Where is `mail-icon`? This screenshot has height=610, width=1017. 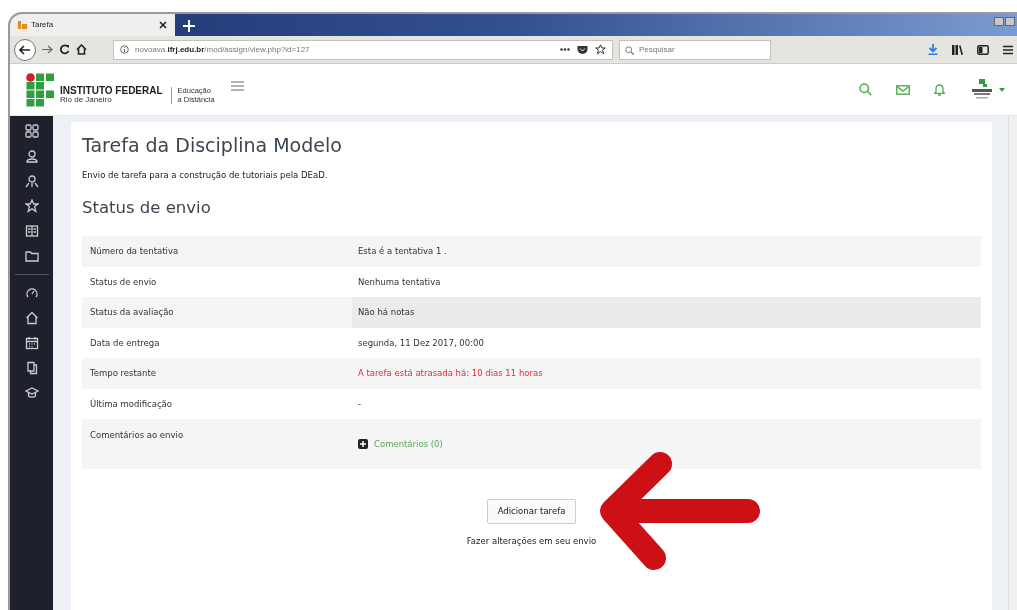
mail-icon is located at coordinates (903, 89).